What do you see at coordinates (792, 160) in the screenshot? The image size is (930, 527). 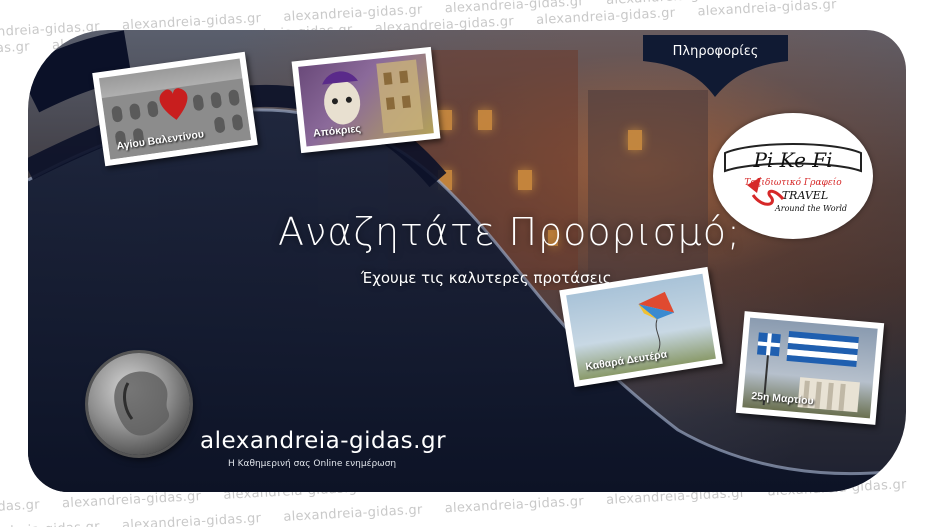 I see `logo-name: Pi Ke Fi` at bounding box center [792, 160].